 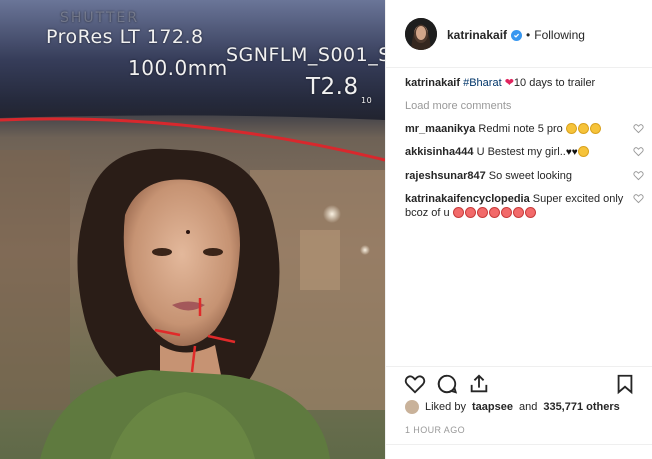 I want to click on comment-text: U Bestest my girl.., so click(x=521, y=152).